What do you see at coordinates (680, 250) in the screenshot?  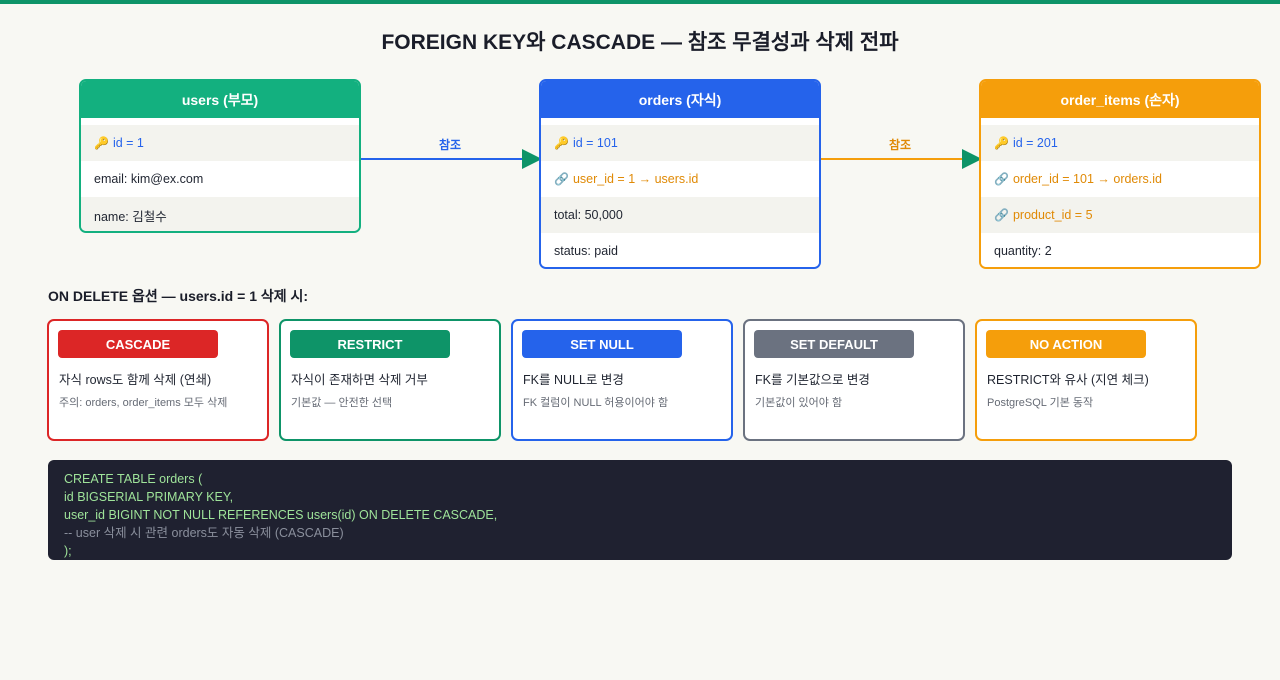 I see `orders-row-status: status: paid` at bounding box center [680, 250].